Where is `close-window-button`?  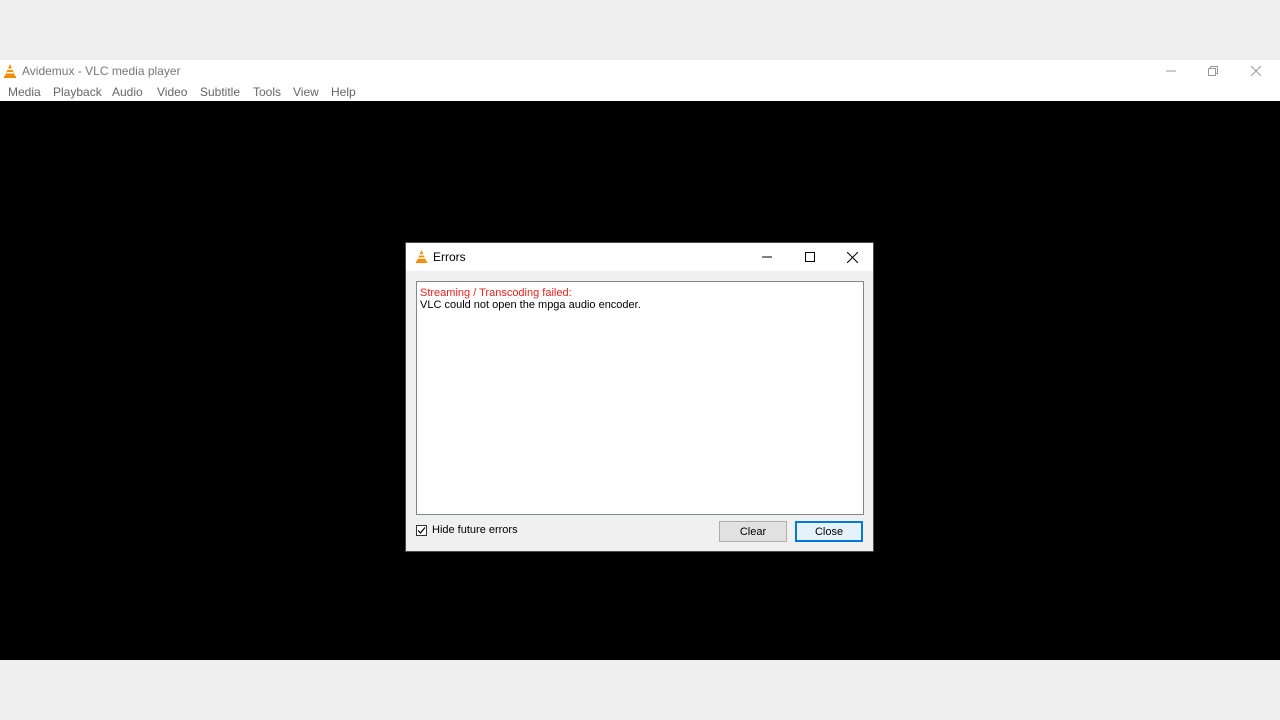
close-window-button is located at coordinates (1256, 71).